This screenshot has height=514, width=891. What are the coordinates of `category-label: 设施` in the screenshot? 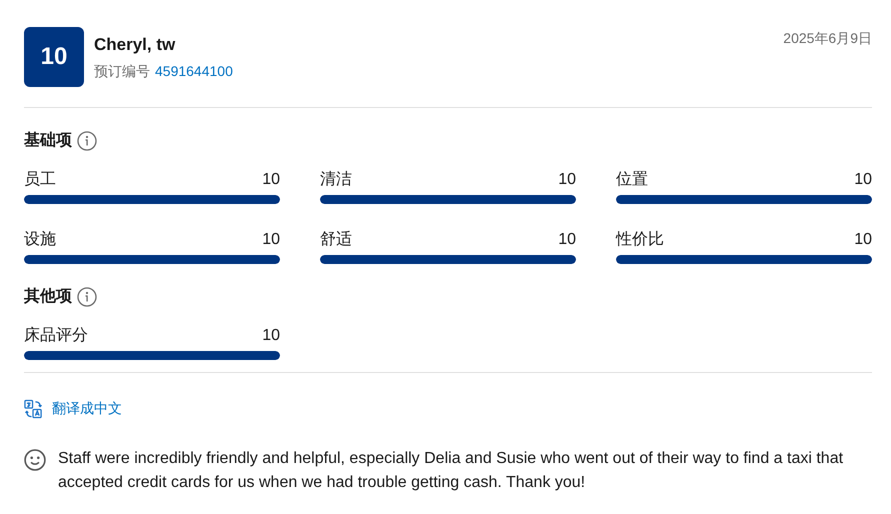 It's located at (40, 240).